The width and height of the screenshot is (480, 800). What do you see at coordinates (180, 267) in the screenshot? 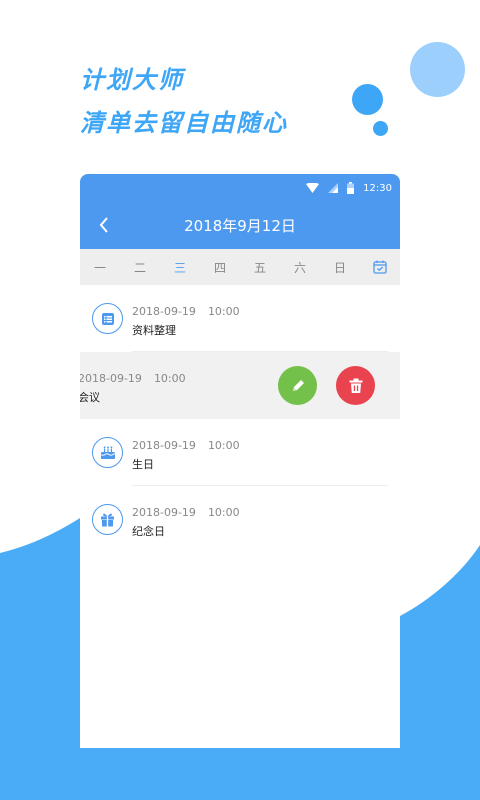
I see `weekday-wed: 三` at bounding box center [180, 267].